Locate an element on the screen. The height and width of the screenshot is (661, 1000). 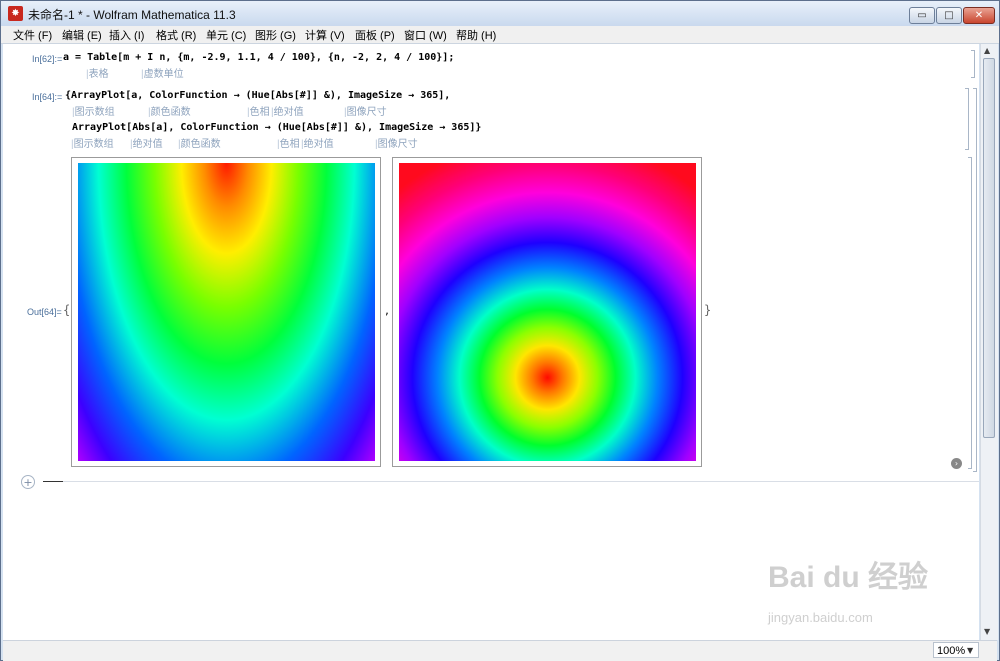
tooltip-imagesize: 图像尺寸 is located at coordinates (365, 110).